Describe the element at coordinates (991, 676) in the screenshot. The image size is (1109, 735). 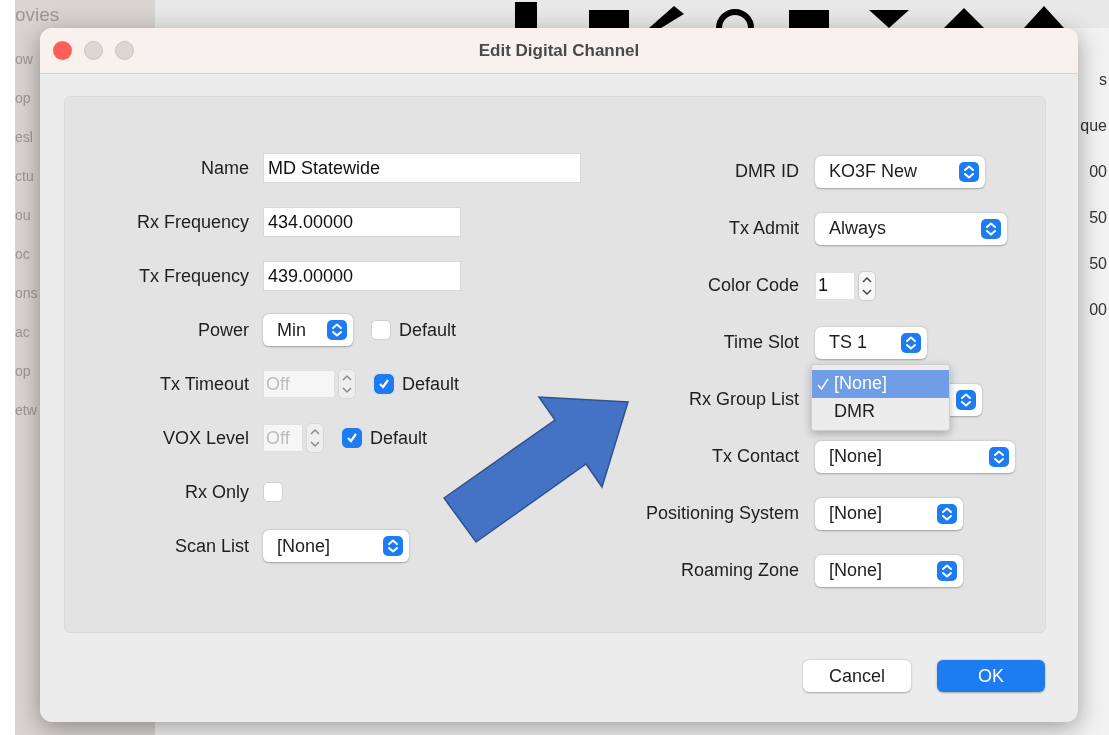
I see `ok-button: OK` at that location.